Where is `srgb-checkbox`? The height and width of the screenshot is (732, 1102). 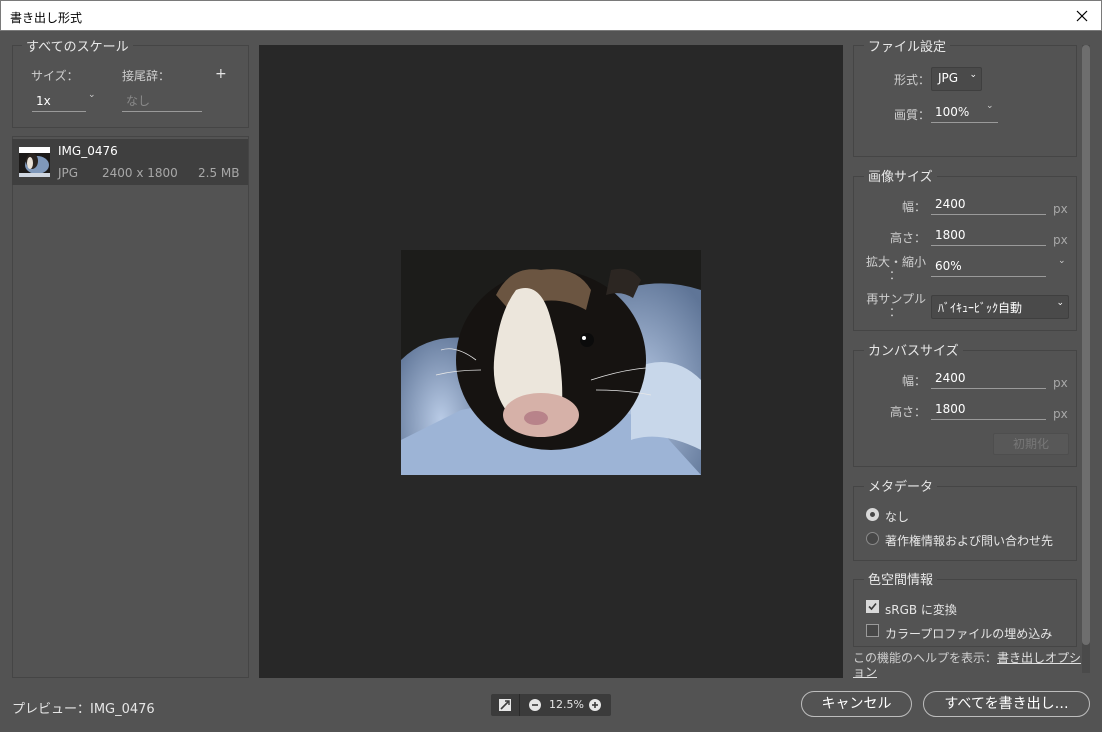 srgb-checkbox is located at coordinates (872, 606).